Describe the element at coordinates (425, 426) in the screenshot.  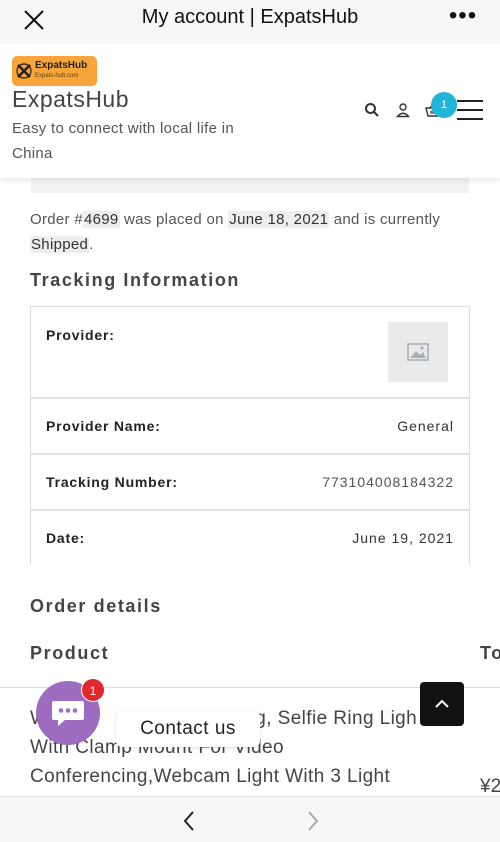
I see `tracking-value: General` at that location.